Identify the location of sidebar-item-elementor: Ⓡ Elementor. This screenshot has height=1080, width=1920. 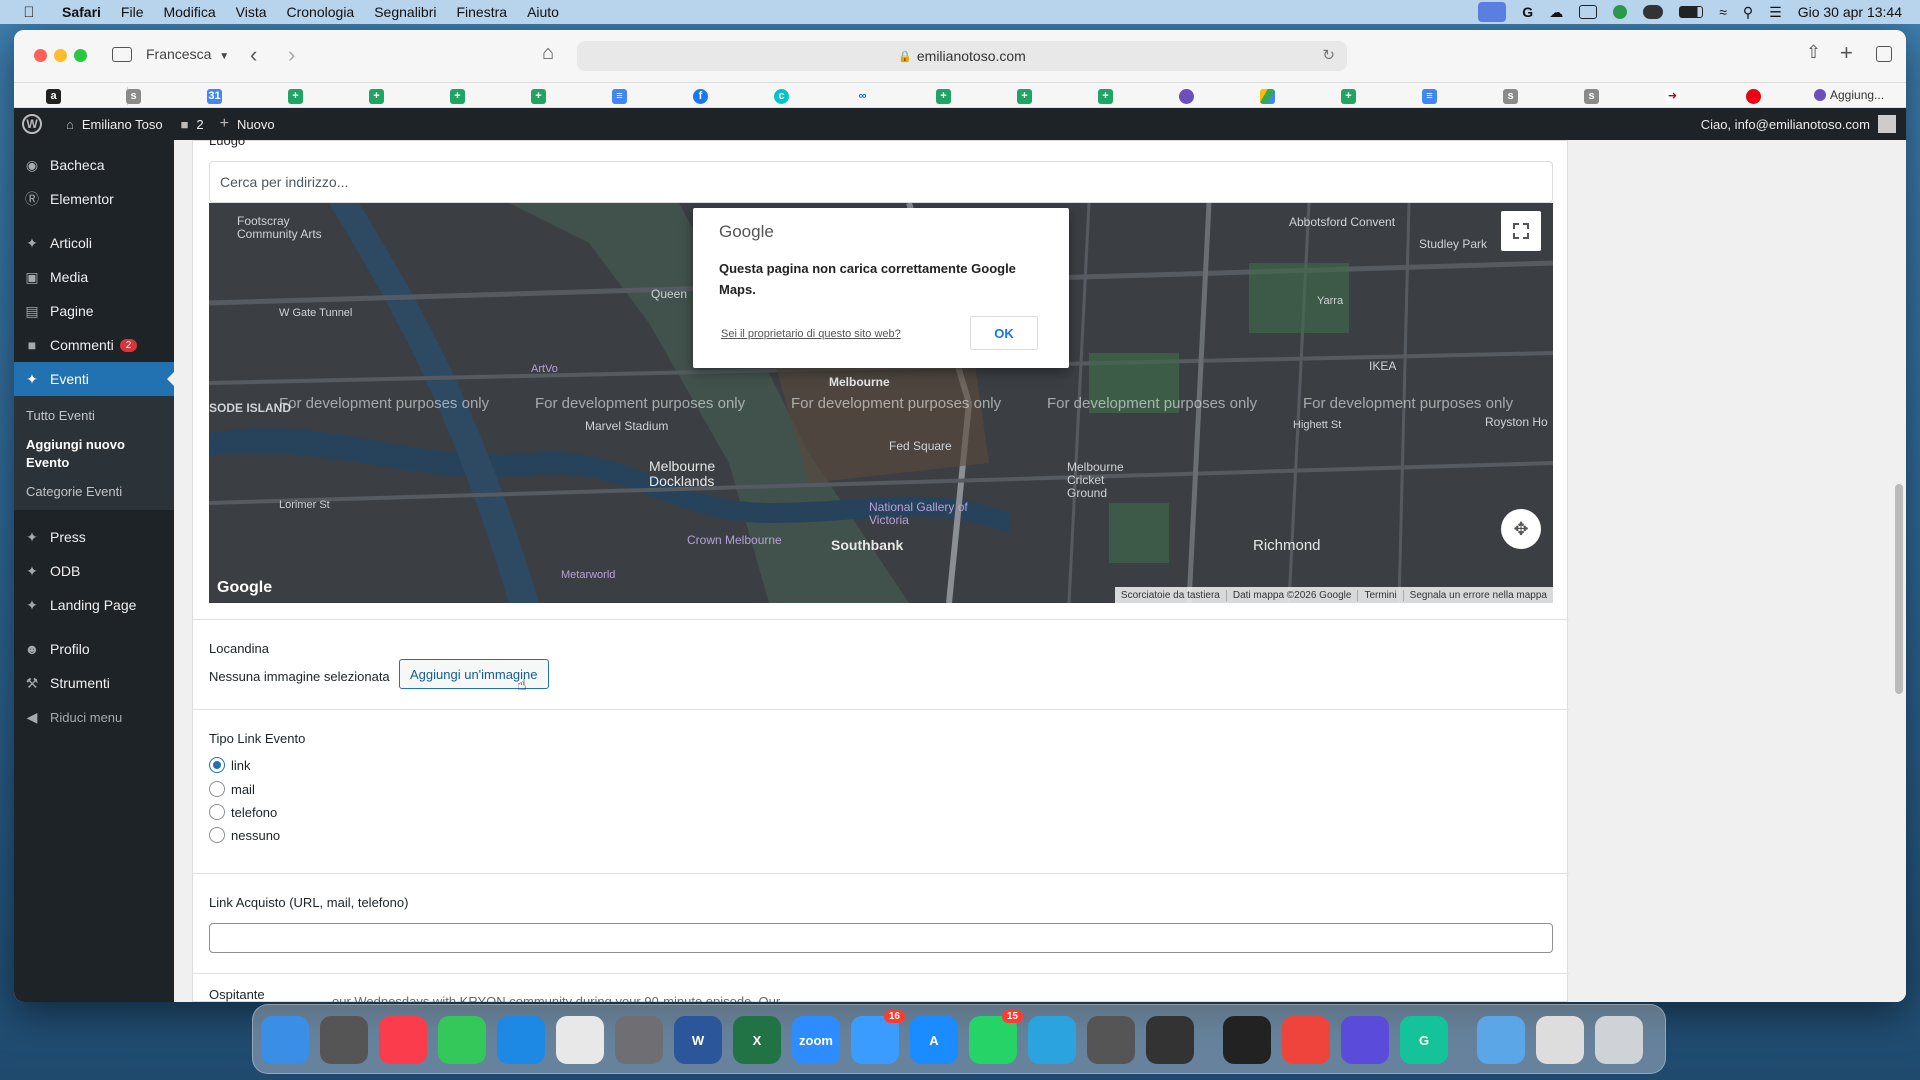
(94, 199).